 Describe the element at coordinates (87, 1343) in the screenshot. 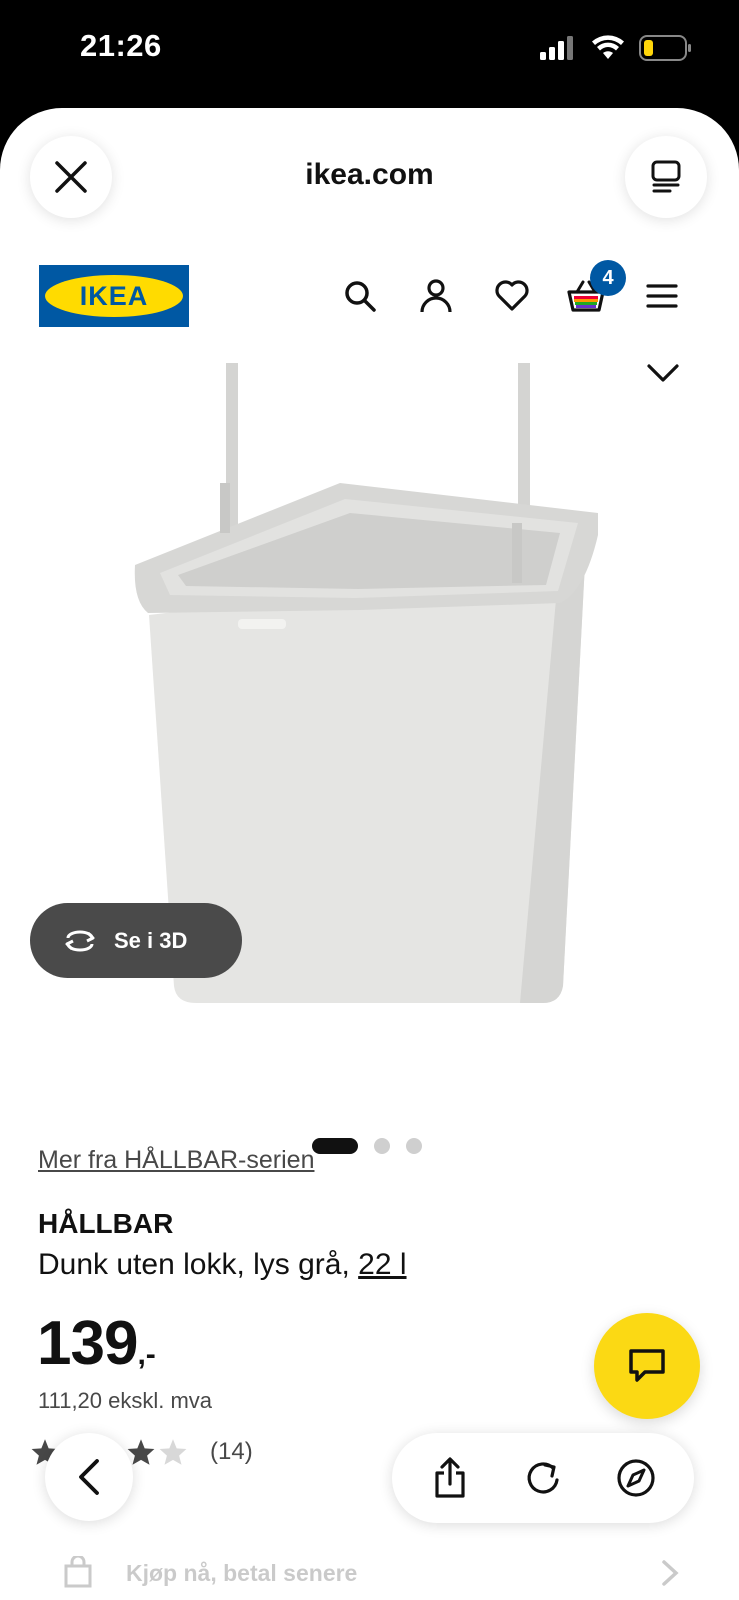

I see `price-value: 139` at that location.